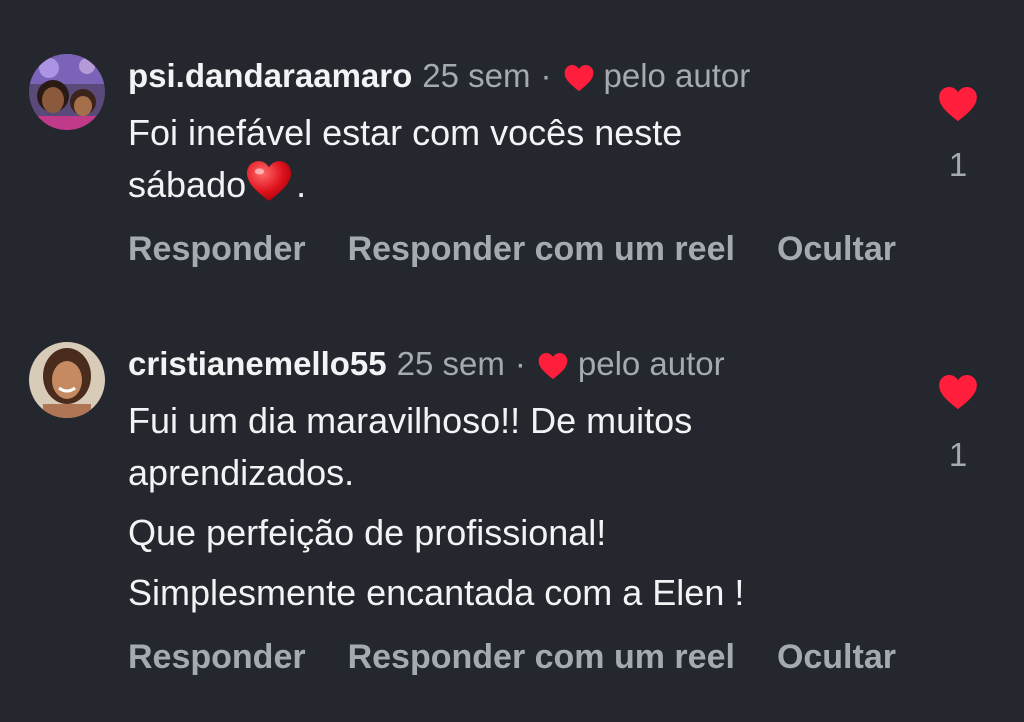 The width and height of the screenshot is (1024, 722). I want to click on comment-text-line: sábado ., so click(528, 185).